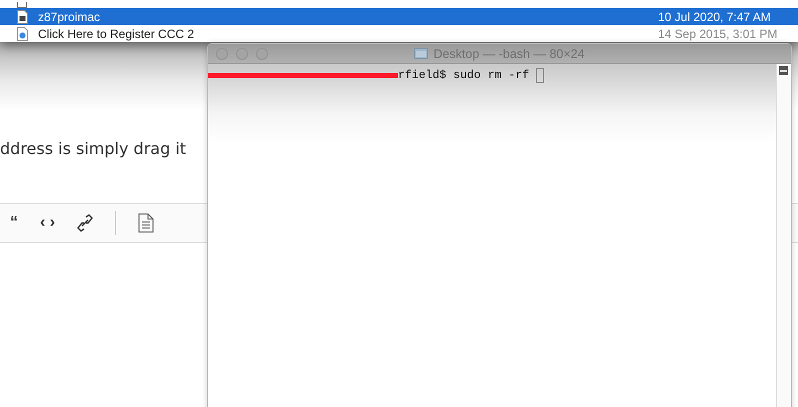  Describe the element at coordinates (399, 16) in the screenshot. I see `file-row: z87proimac 10 Jul 2020, 7:47 AM` at that location.